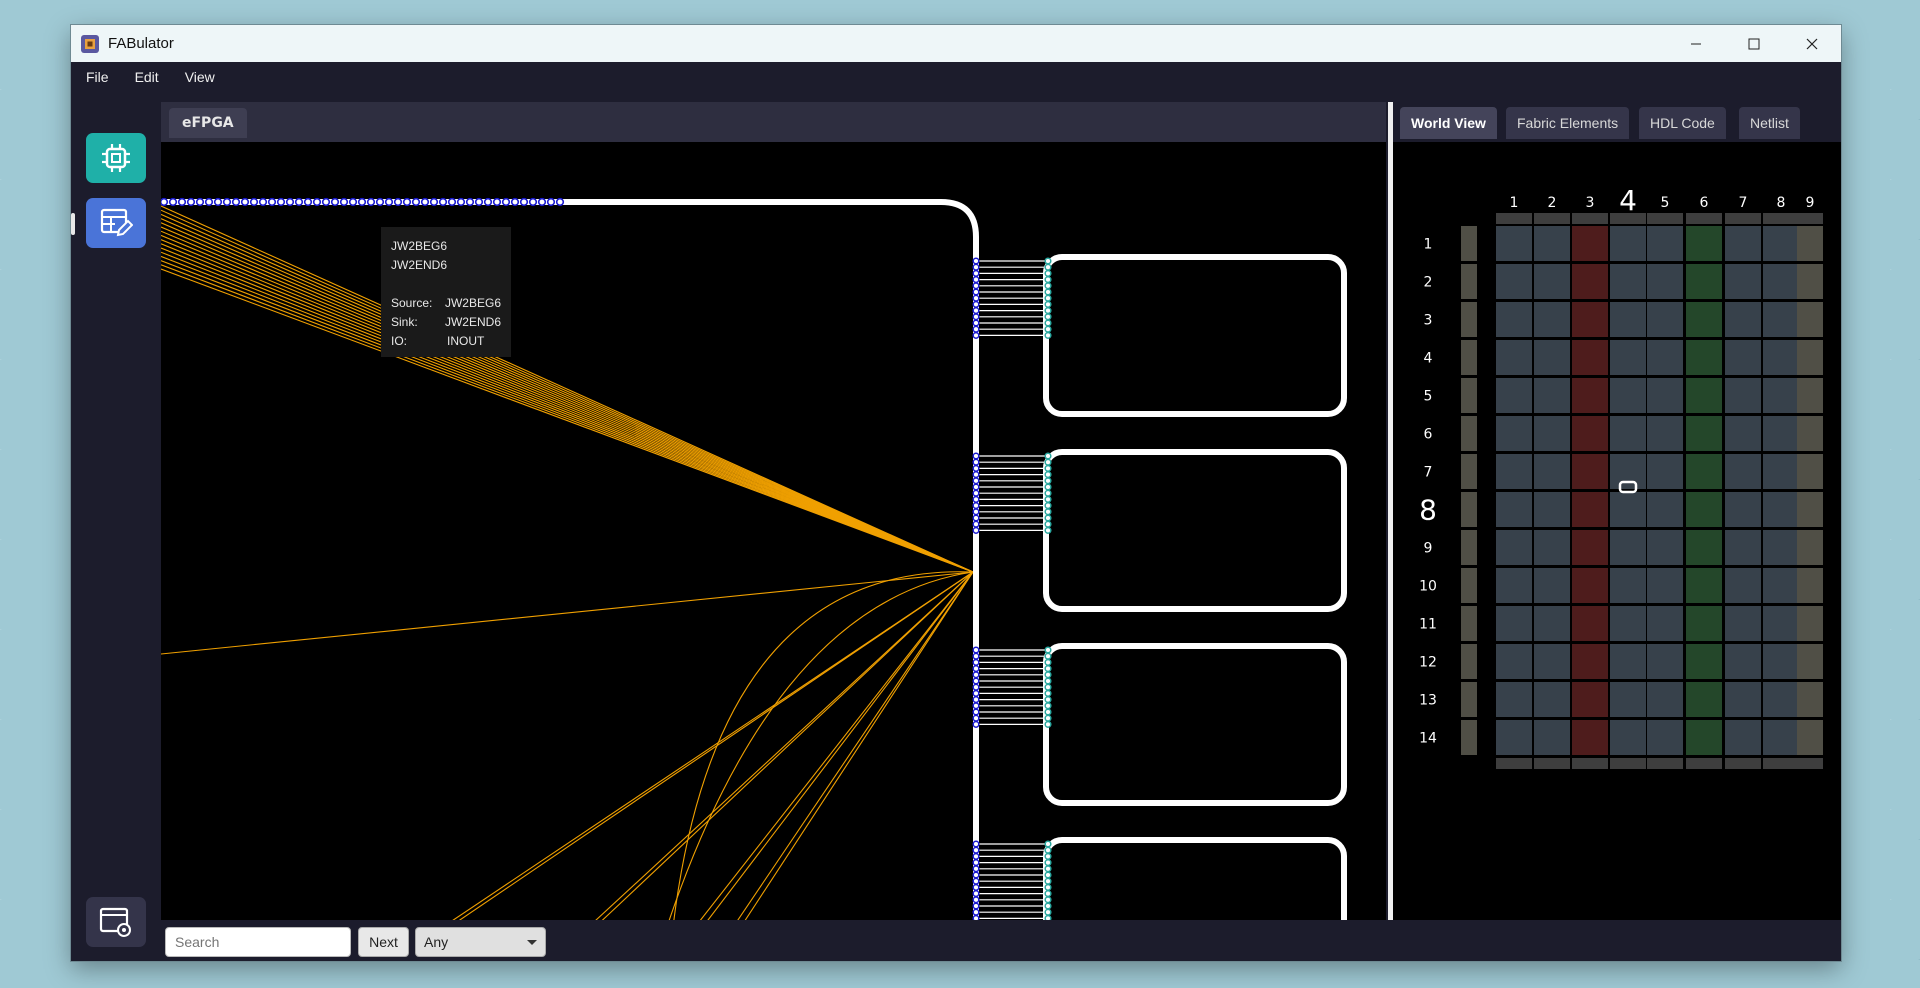 The width and height of the screenshot is (1920, 988). What do you see at coordinates (480, 942) in the screenshot?
I see `filter-select: Any` at bounding box center [480, 942].